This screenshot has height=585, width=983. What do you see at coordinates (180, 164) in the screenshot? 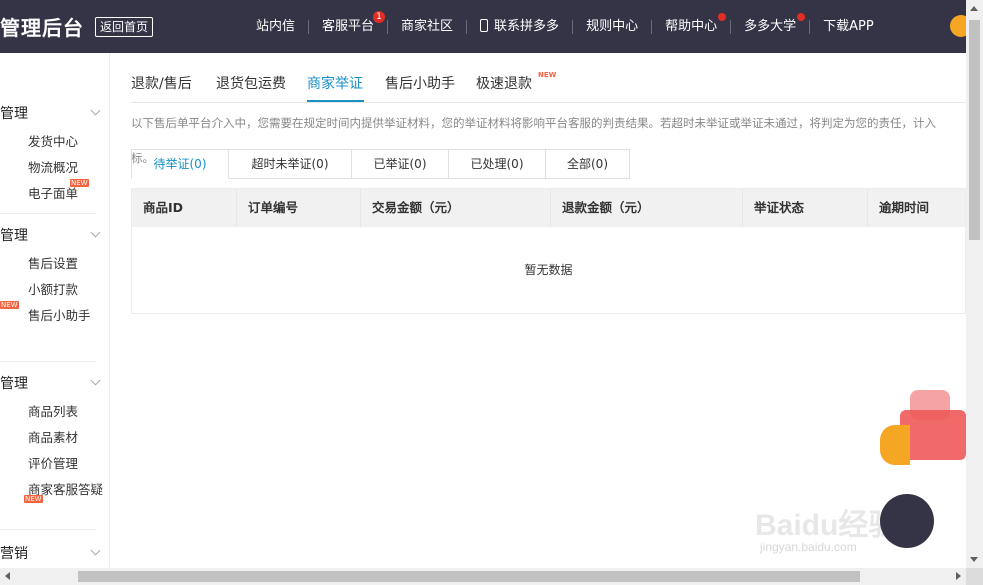
I see `subtab-pending-evidence: 待举证(0)` at bounding box center [180, 164].